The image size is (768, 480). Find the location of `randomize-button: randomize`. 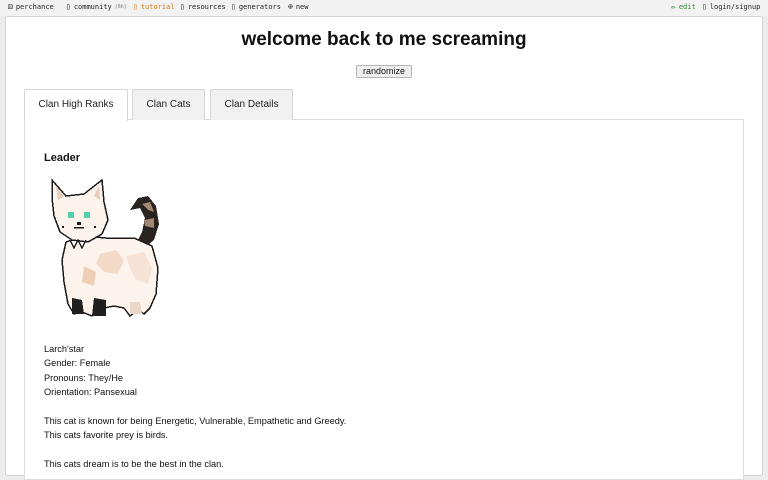

randomize-button: randomize is located at coordinates (384, 71).